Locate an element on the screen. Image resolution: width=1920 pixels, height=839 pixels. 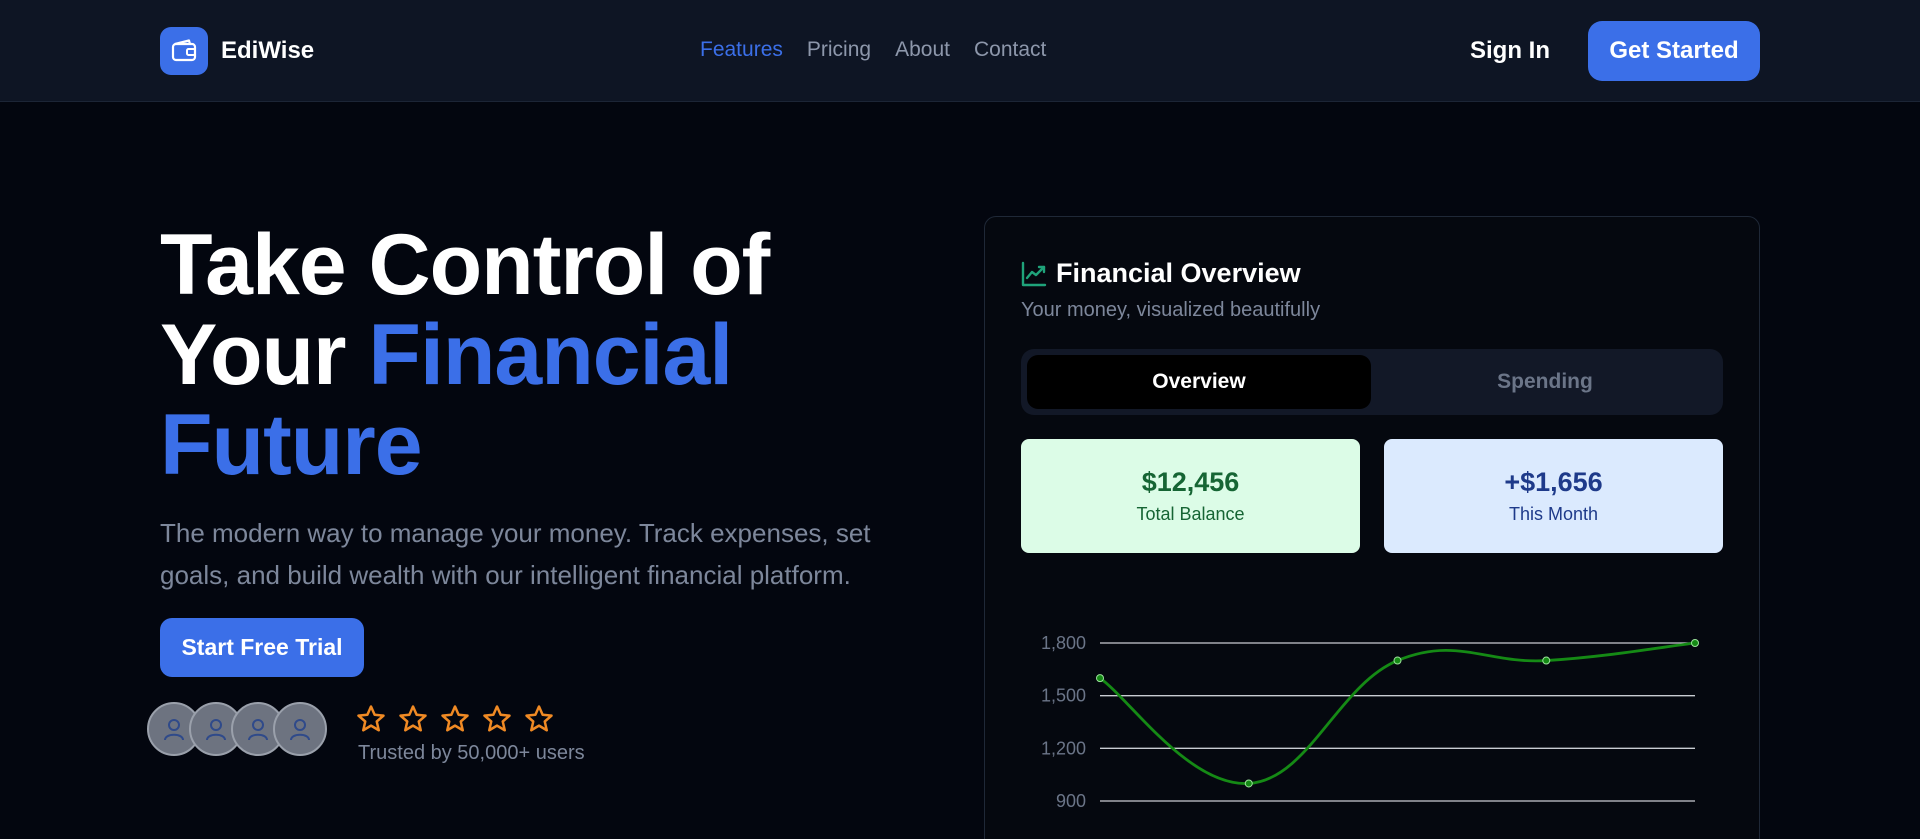
card-header: Financial Overview is located at coordinates (1160, 273).